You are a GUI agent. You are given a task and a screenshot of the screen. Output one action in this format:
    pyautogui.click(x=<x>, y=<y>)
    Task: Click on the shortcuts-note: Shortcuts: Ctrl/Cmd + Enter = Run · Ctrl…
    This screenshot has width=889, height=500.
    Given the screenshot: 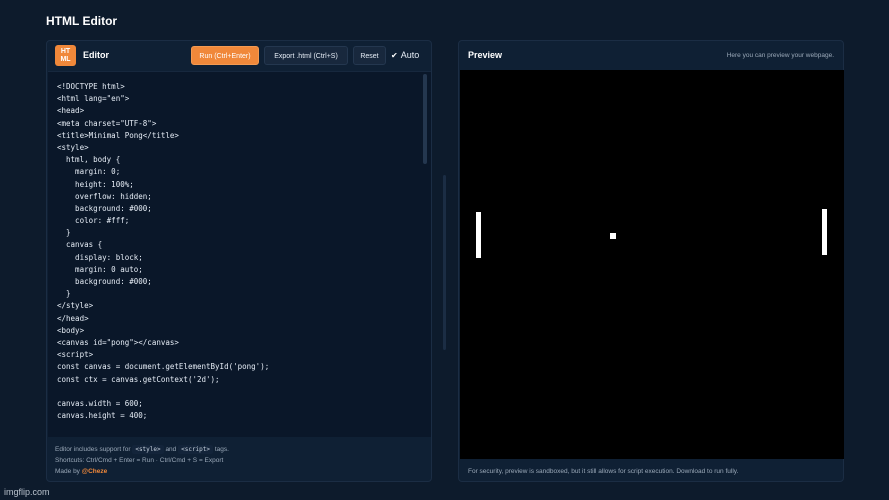 What is the action you would take?
    pyautogui.click(x=139, y=460)
    